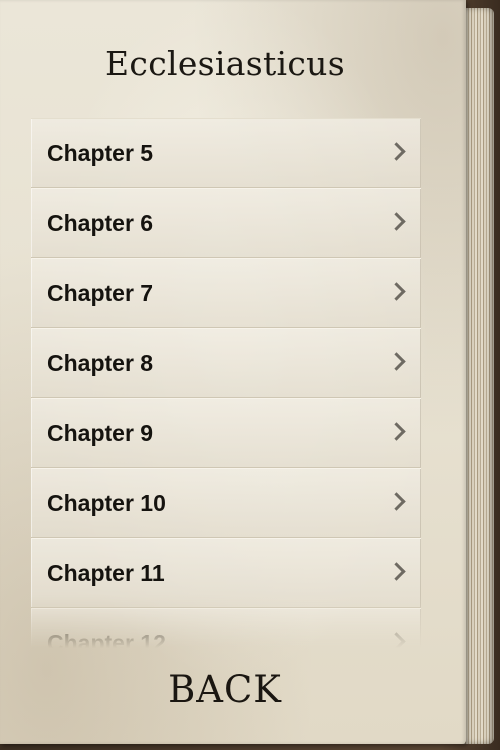  What do you see at coordinates (106, 639) in the screenshot?
I see `chapter-label: Chapter 12` at bounding box center [106, 639].